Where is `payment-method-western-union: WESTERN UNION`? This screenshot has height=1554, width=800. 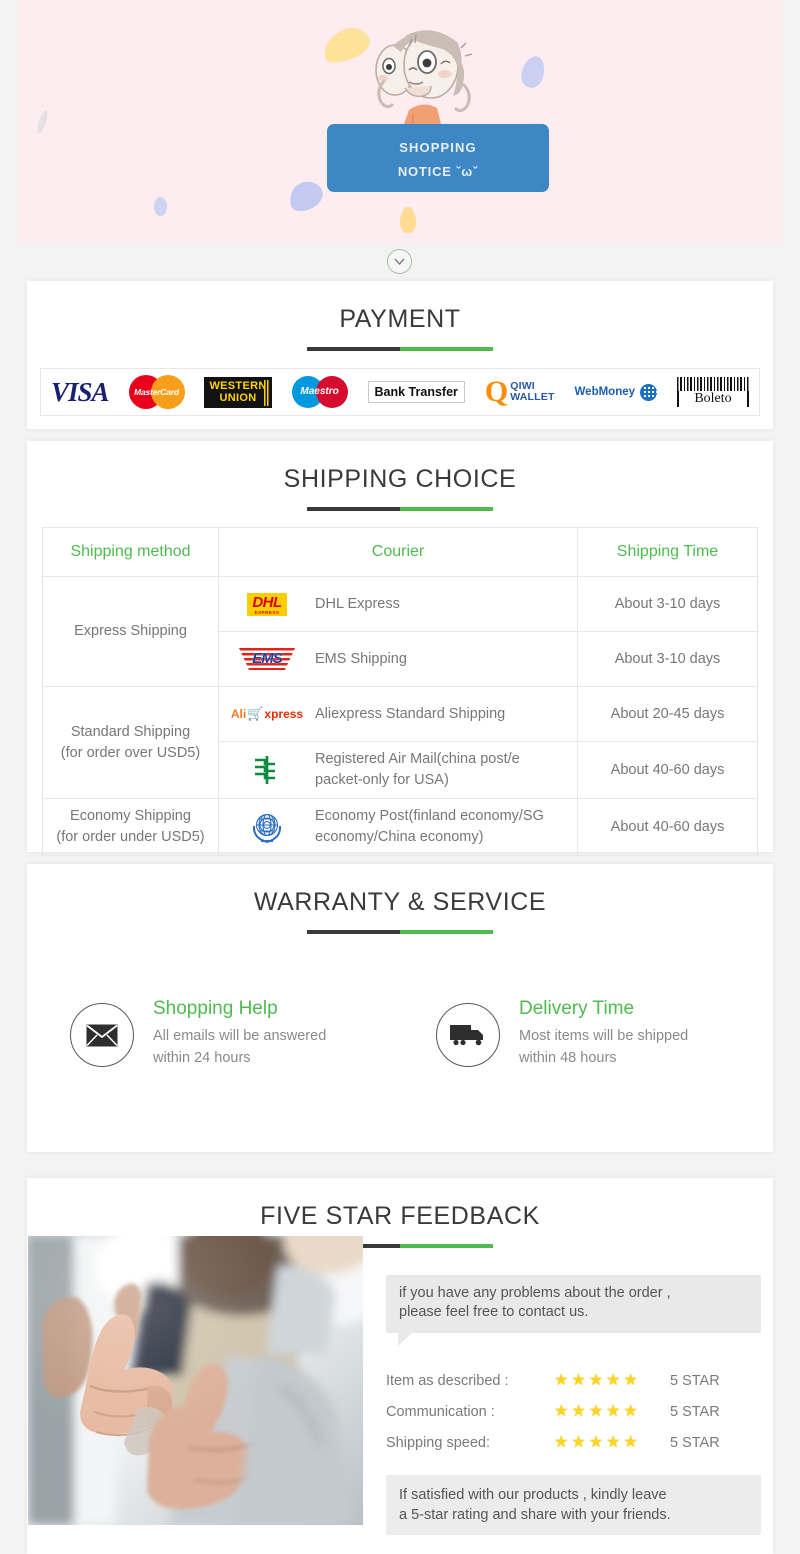 payment-method-western-union: WESTERN UNION is located at coordinates (237, 392).